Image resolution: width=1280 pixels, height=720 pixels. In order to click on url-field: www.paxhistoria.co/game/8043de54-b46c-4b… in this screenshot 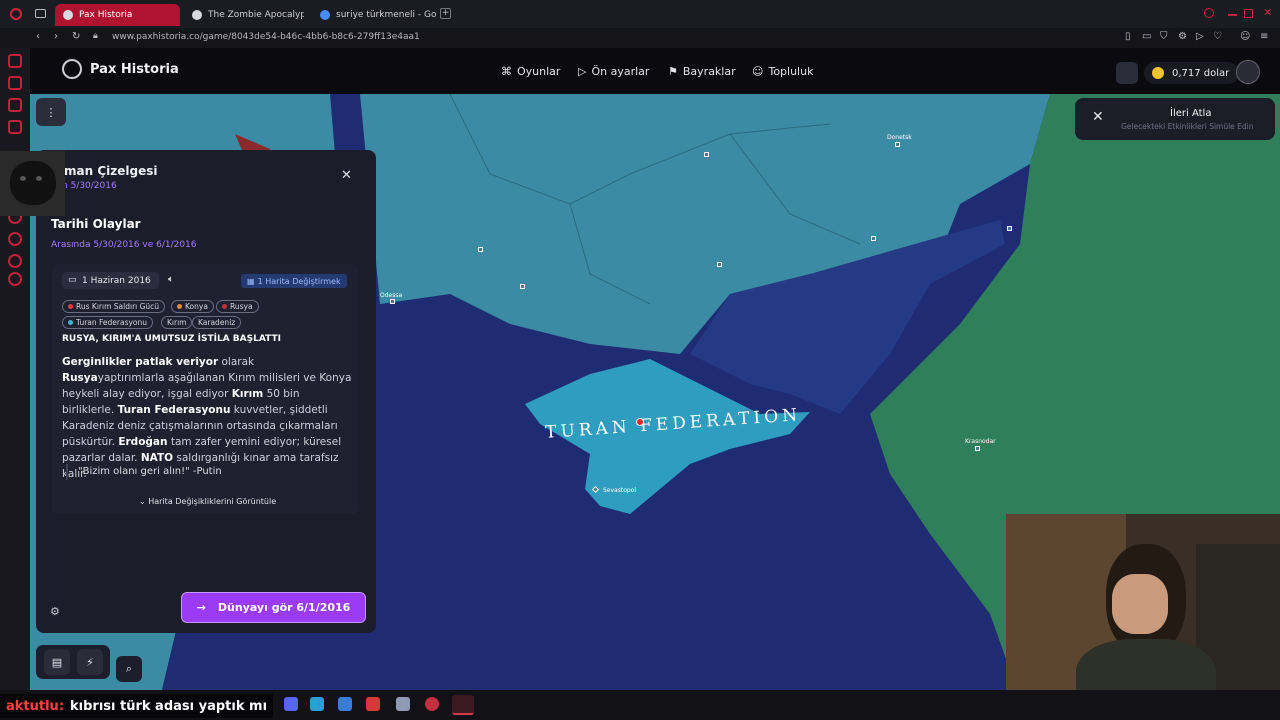, I will do `click(266, 37)`.